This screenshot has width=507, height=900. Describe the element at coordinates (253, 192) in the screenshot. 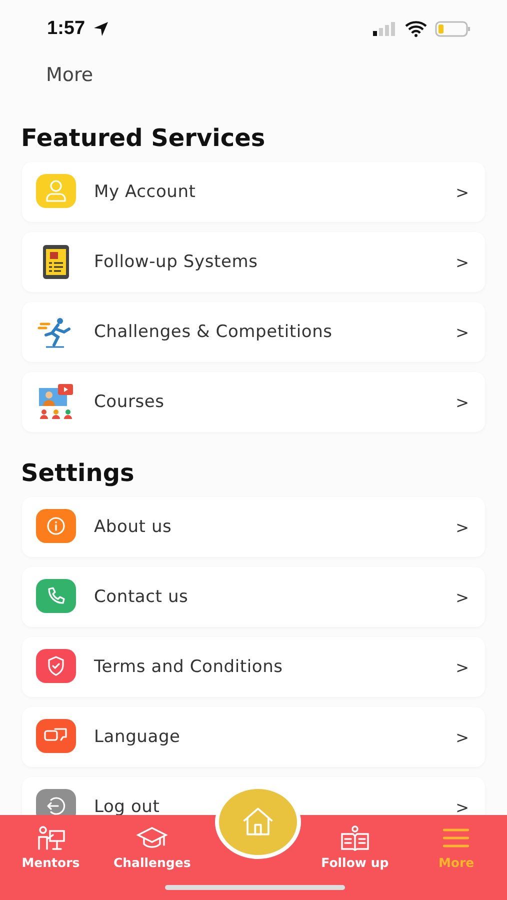

I see `menu-row: My Account >` at that location.